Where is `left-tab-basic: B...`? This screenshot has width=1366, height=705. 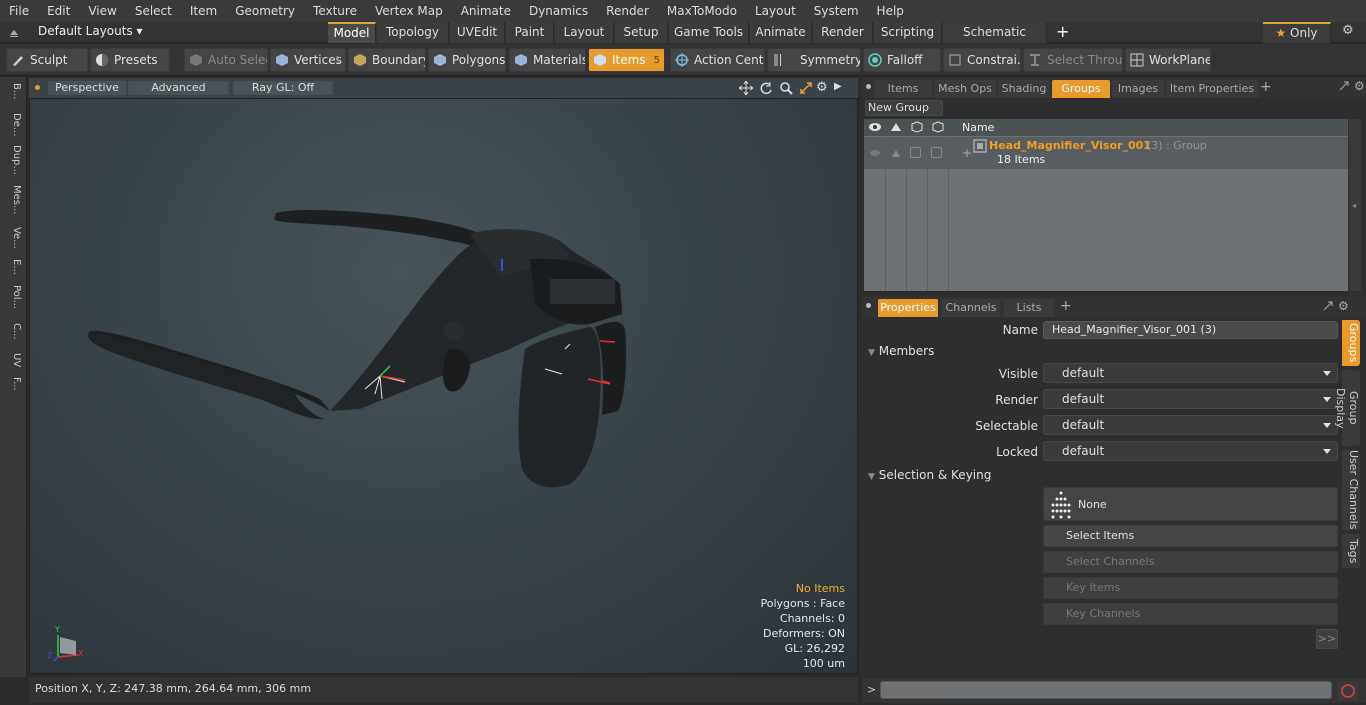 left-tab-basic: B... is located at coordinates (13, 91).